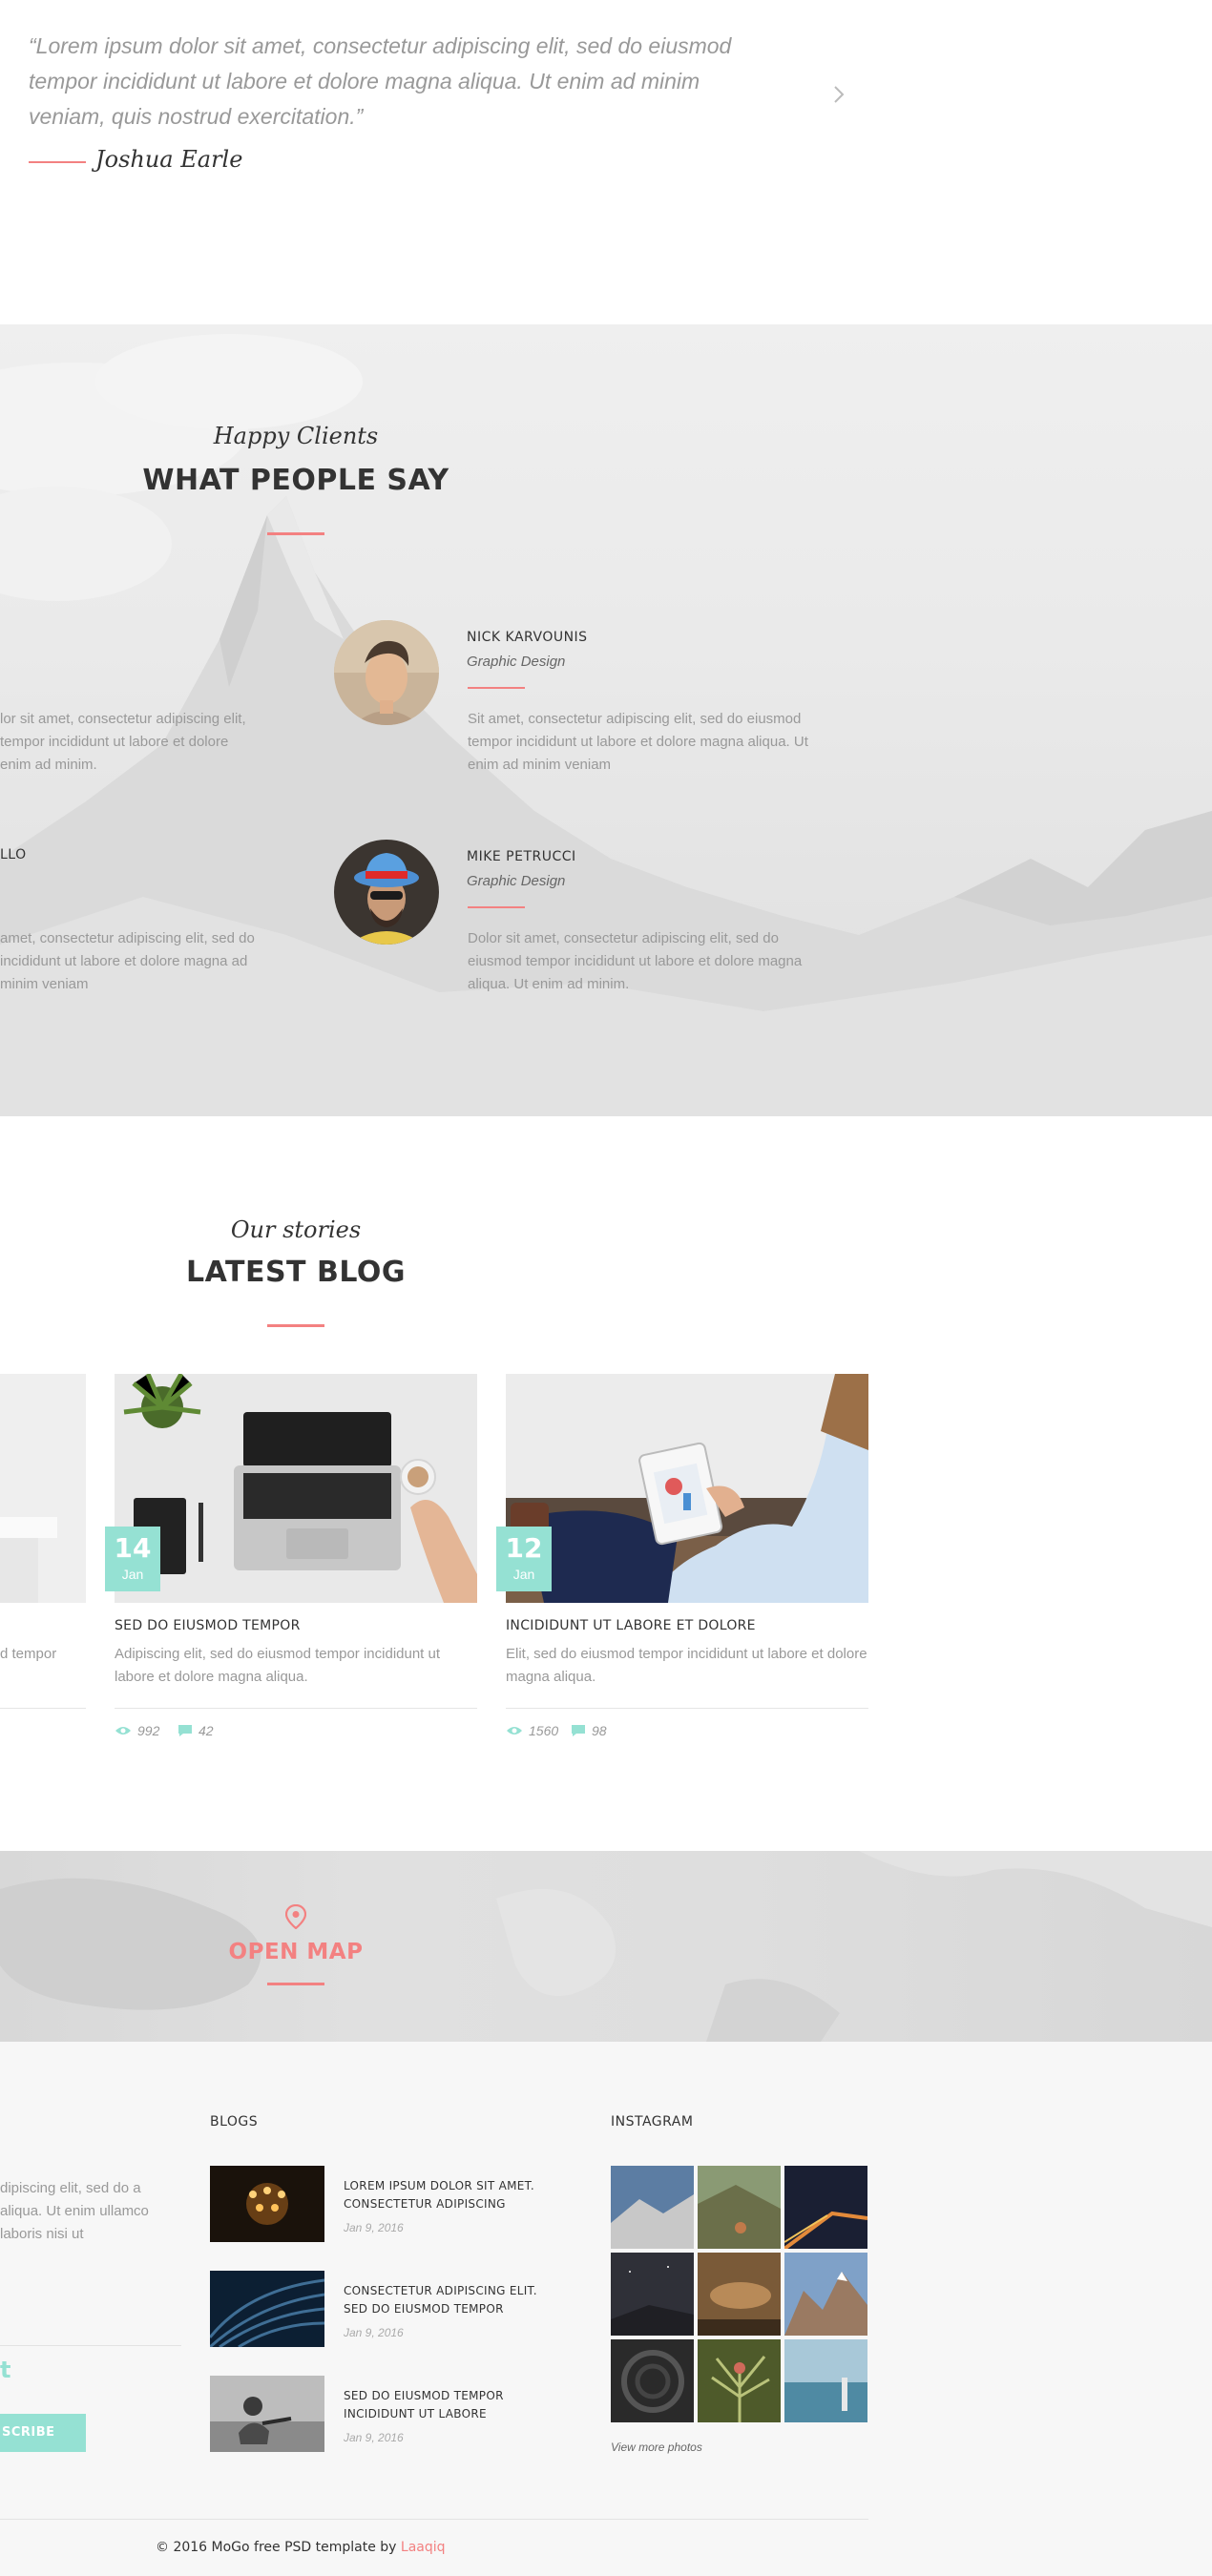  Describe the element at coordinates (527, 637) in the screenshot. I see `testimonial-name: NICK KARVOUNIS` at that location.